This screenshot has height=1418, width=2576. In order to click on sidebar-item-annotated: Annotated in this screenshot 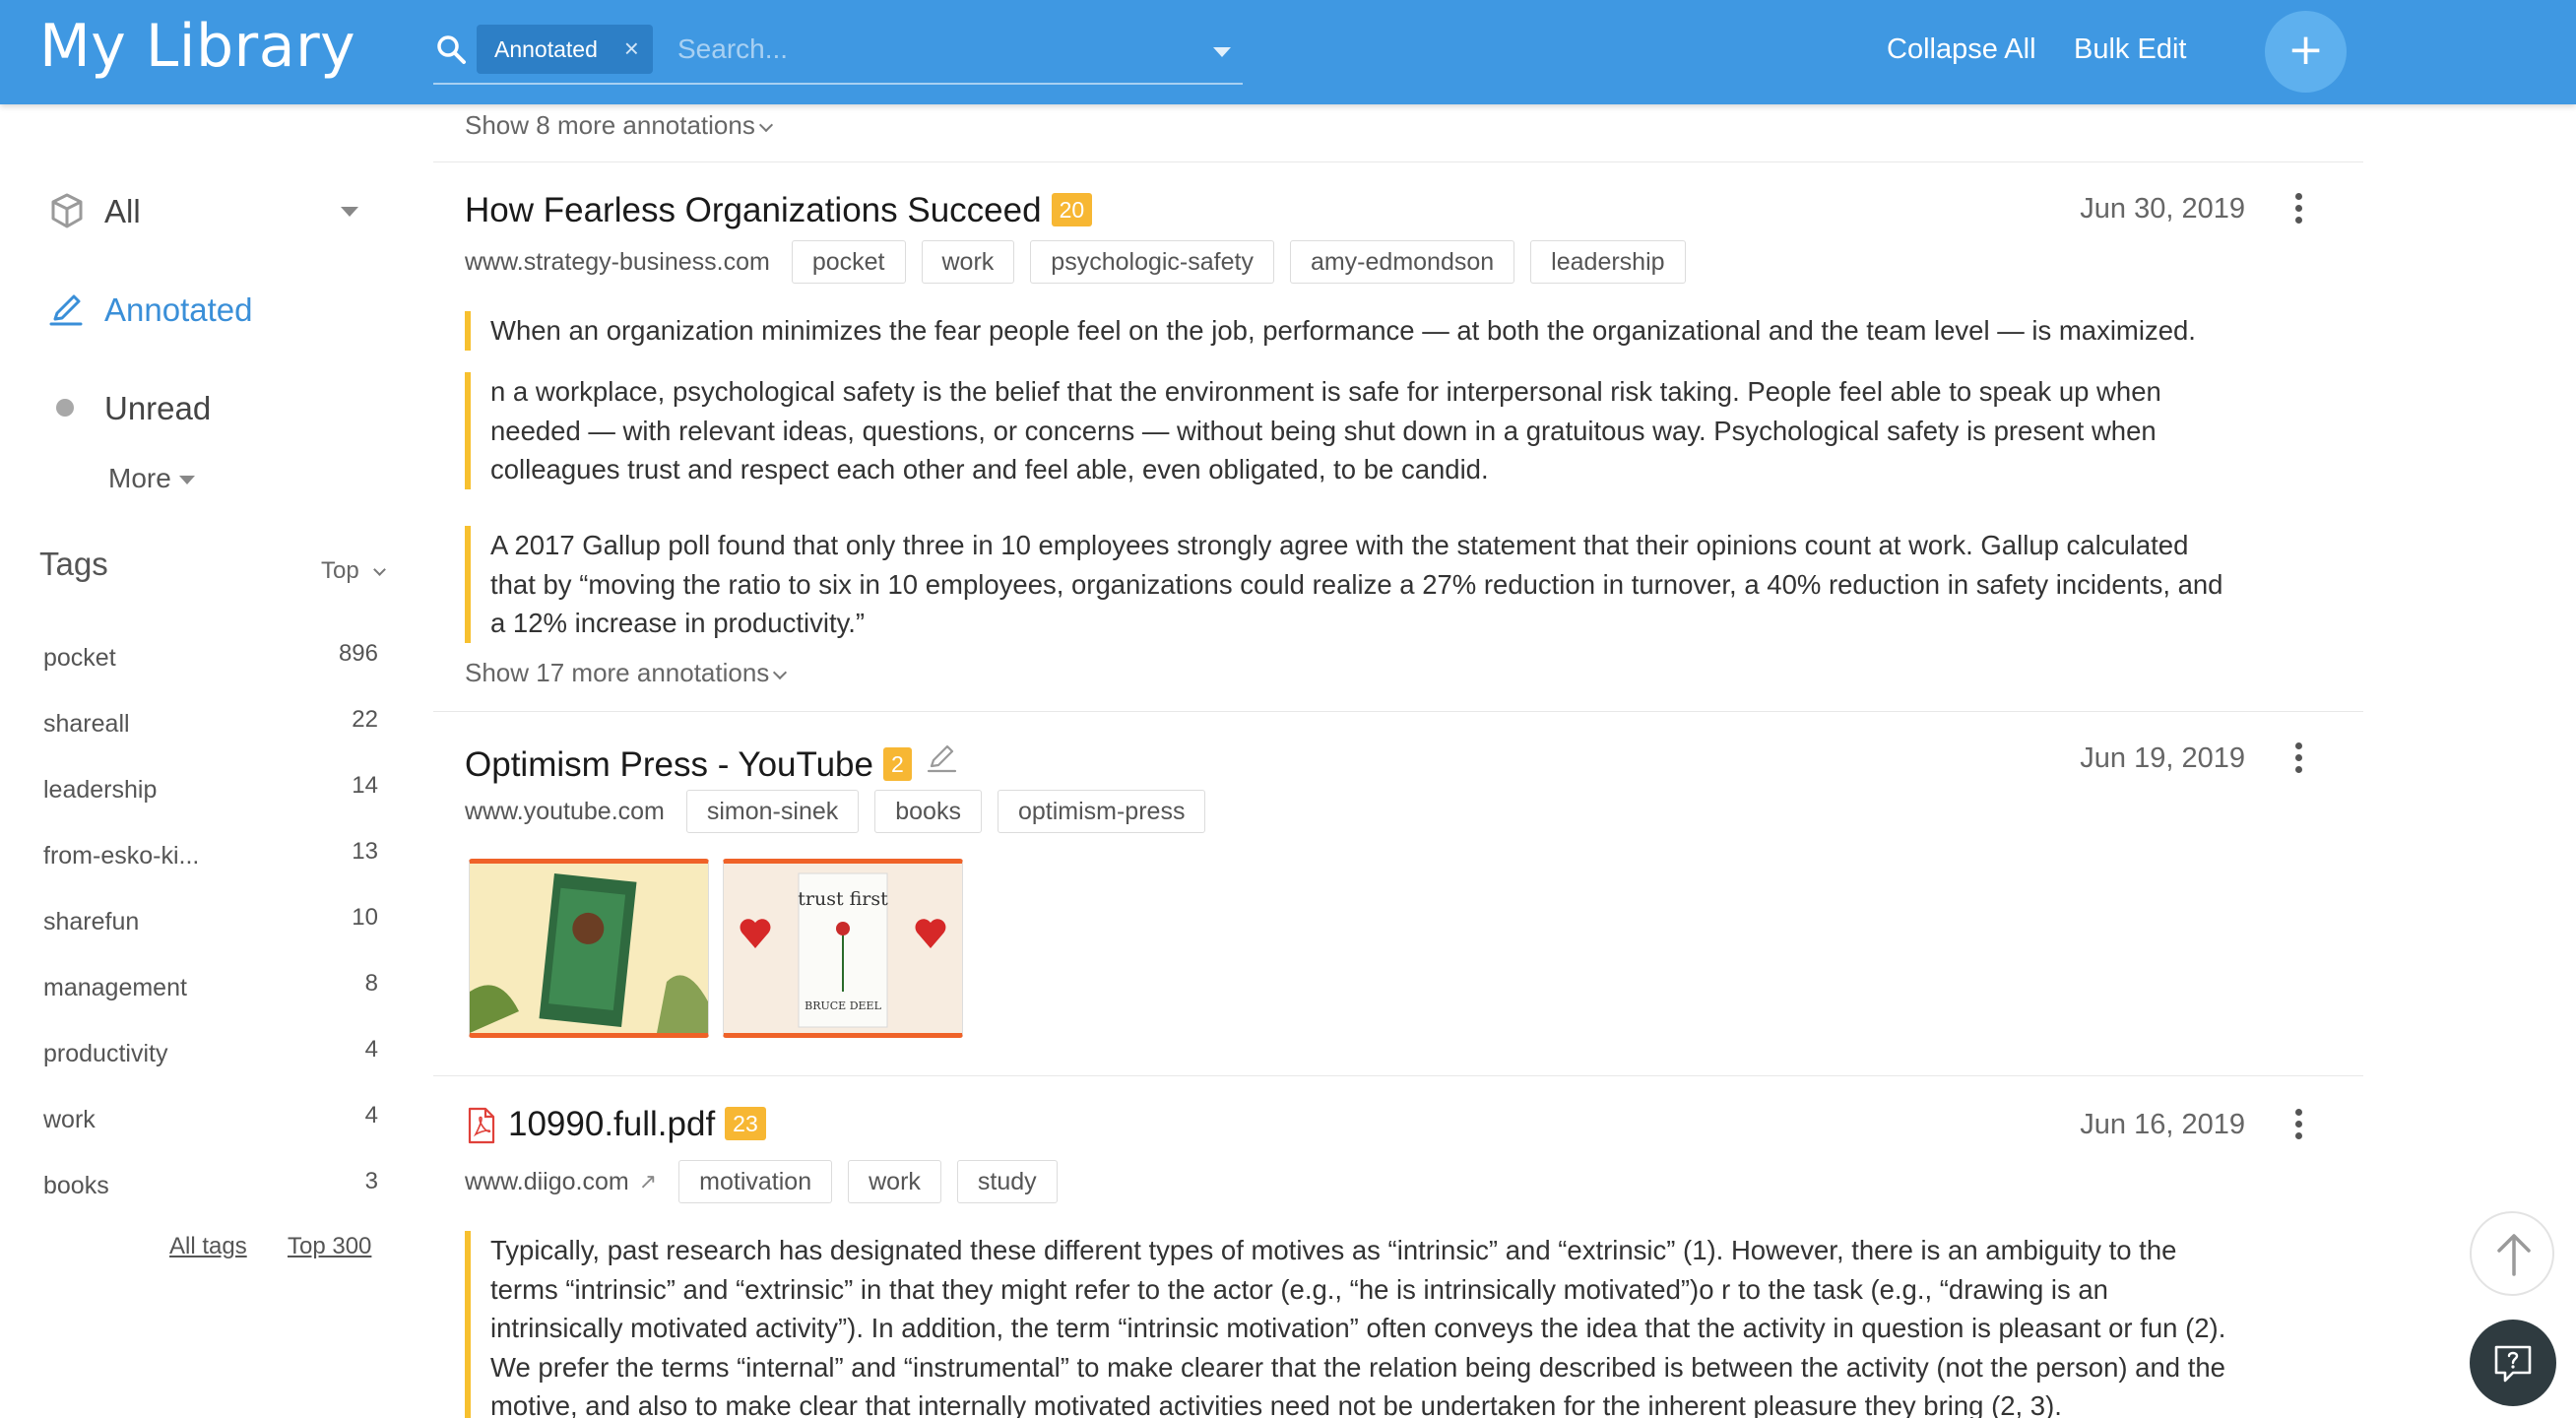, I will do `click(209, 311)`.